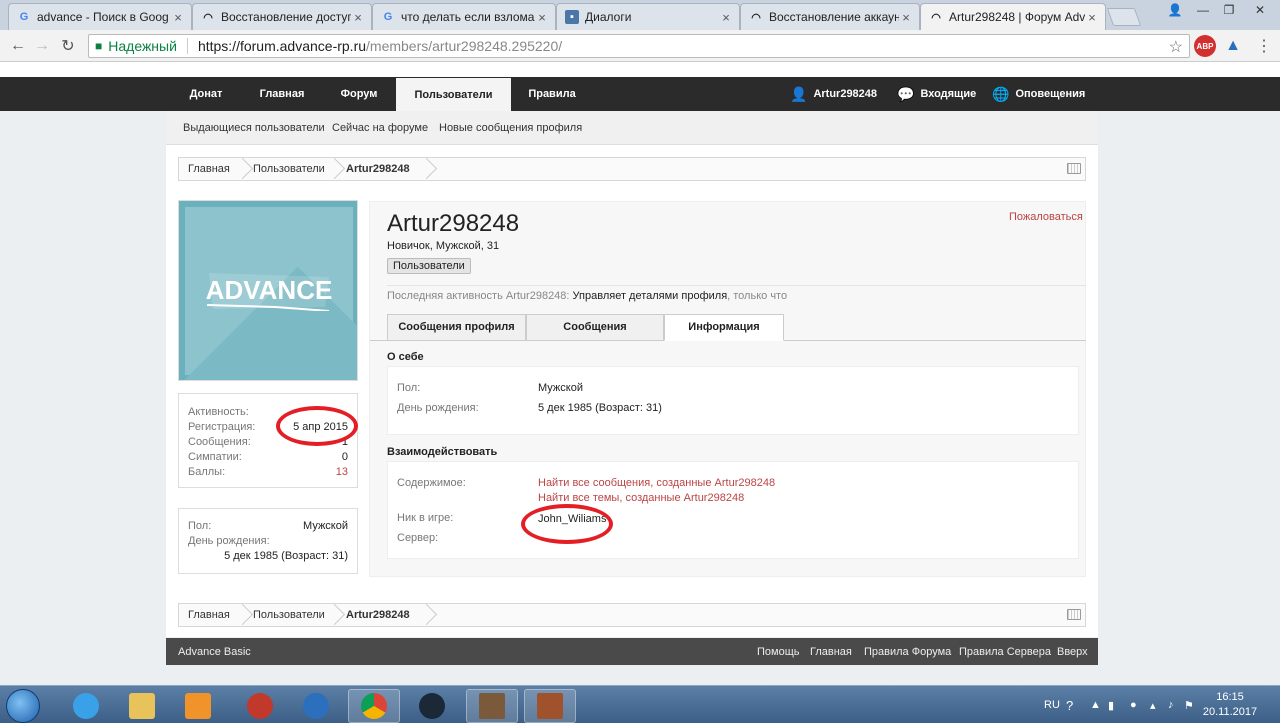 This screenshot has width=1280, height=723. I want to click on chrome-icon, so click(374, 706).